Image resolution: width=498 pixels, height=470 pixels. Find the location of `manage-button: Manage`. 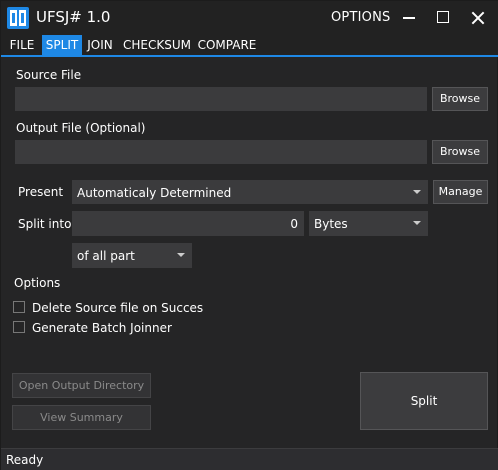

manage-button: Manage is located at coordinates (460, 192).